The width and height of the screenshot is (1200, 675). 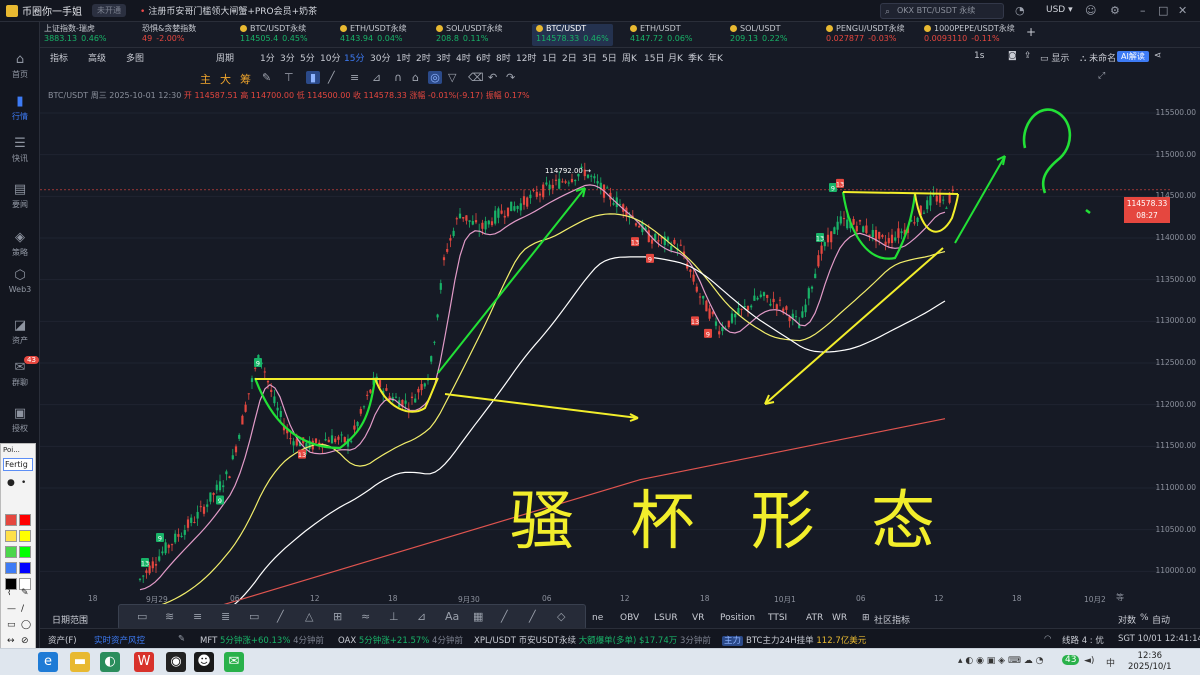 What do you see at coordinates (135, 57) in the screenshot?
I see `toolbar-button: 多图` at bounding box center [135, 57].